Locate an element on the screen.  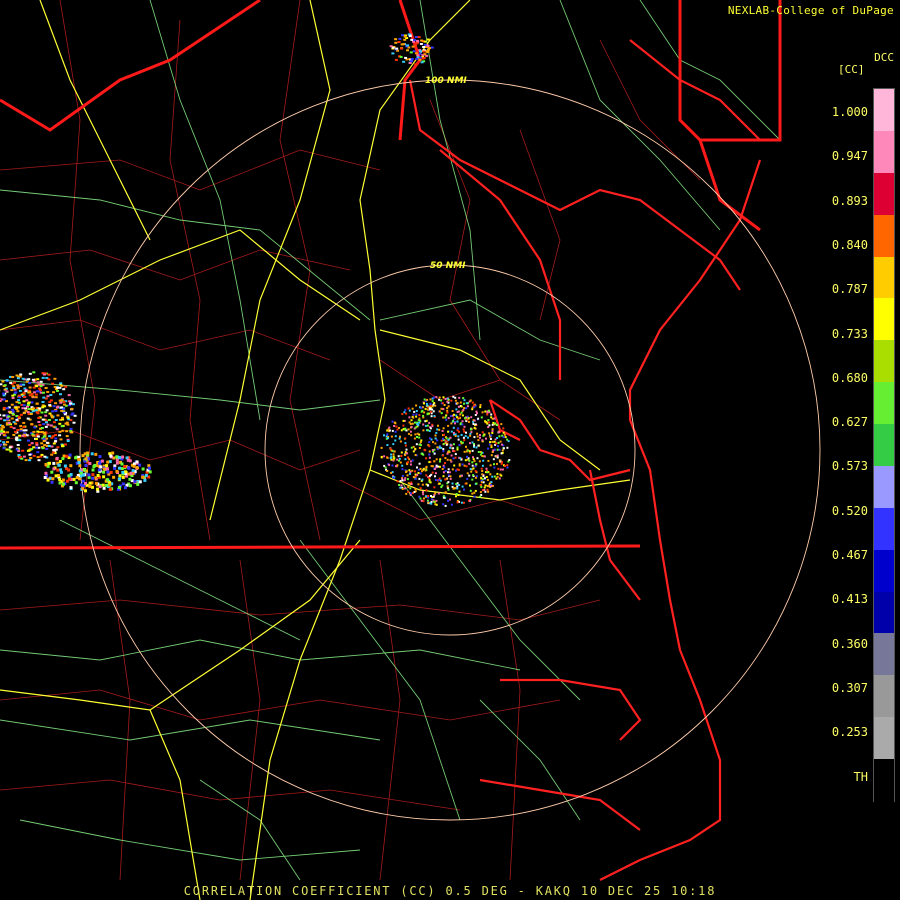
scale-label: 0.307 is located at coordinates (849, 687).